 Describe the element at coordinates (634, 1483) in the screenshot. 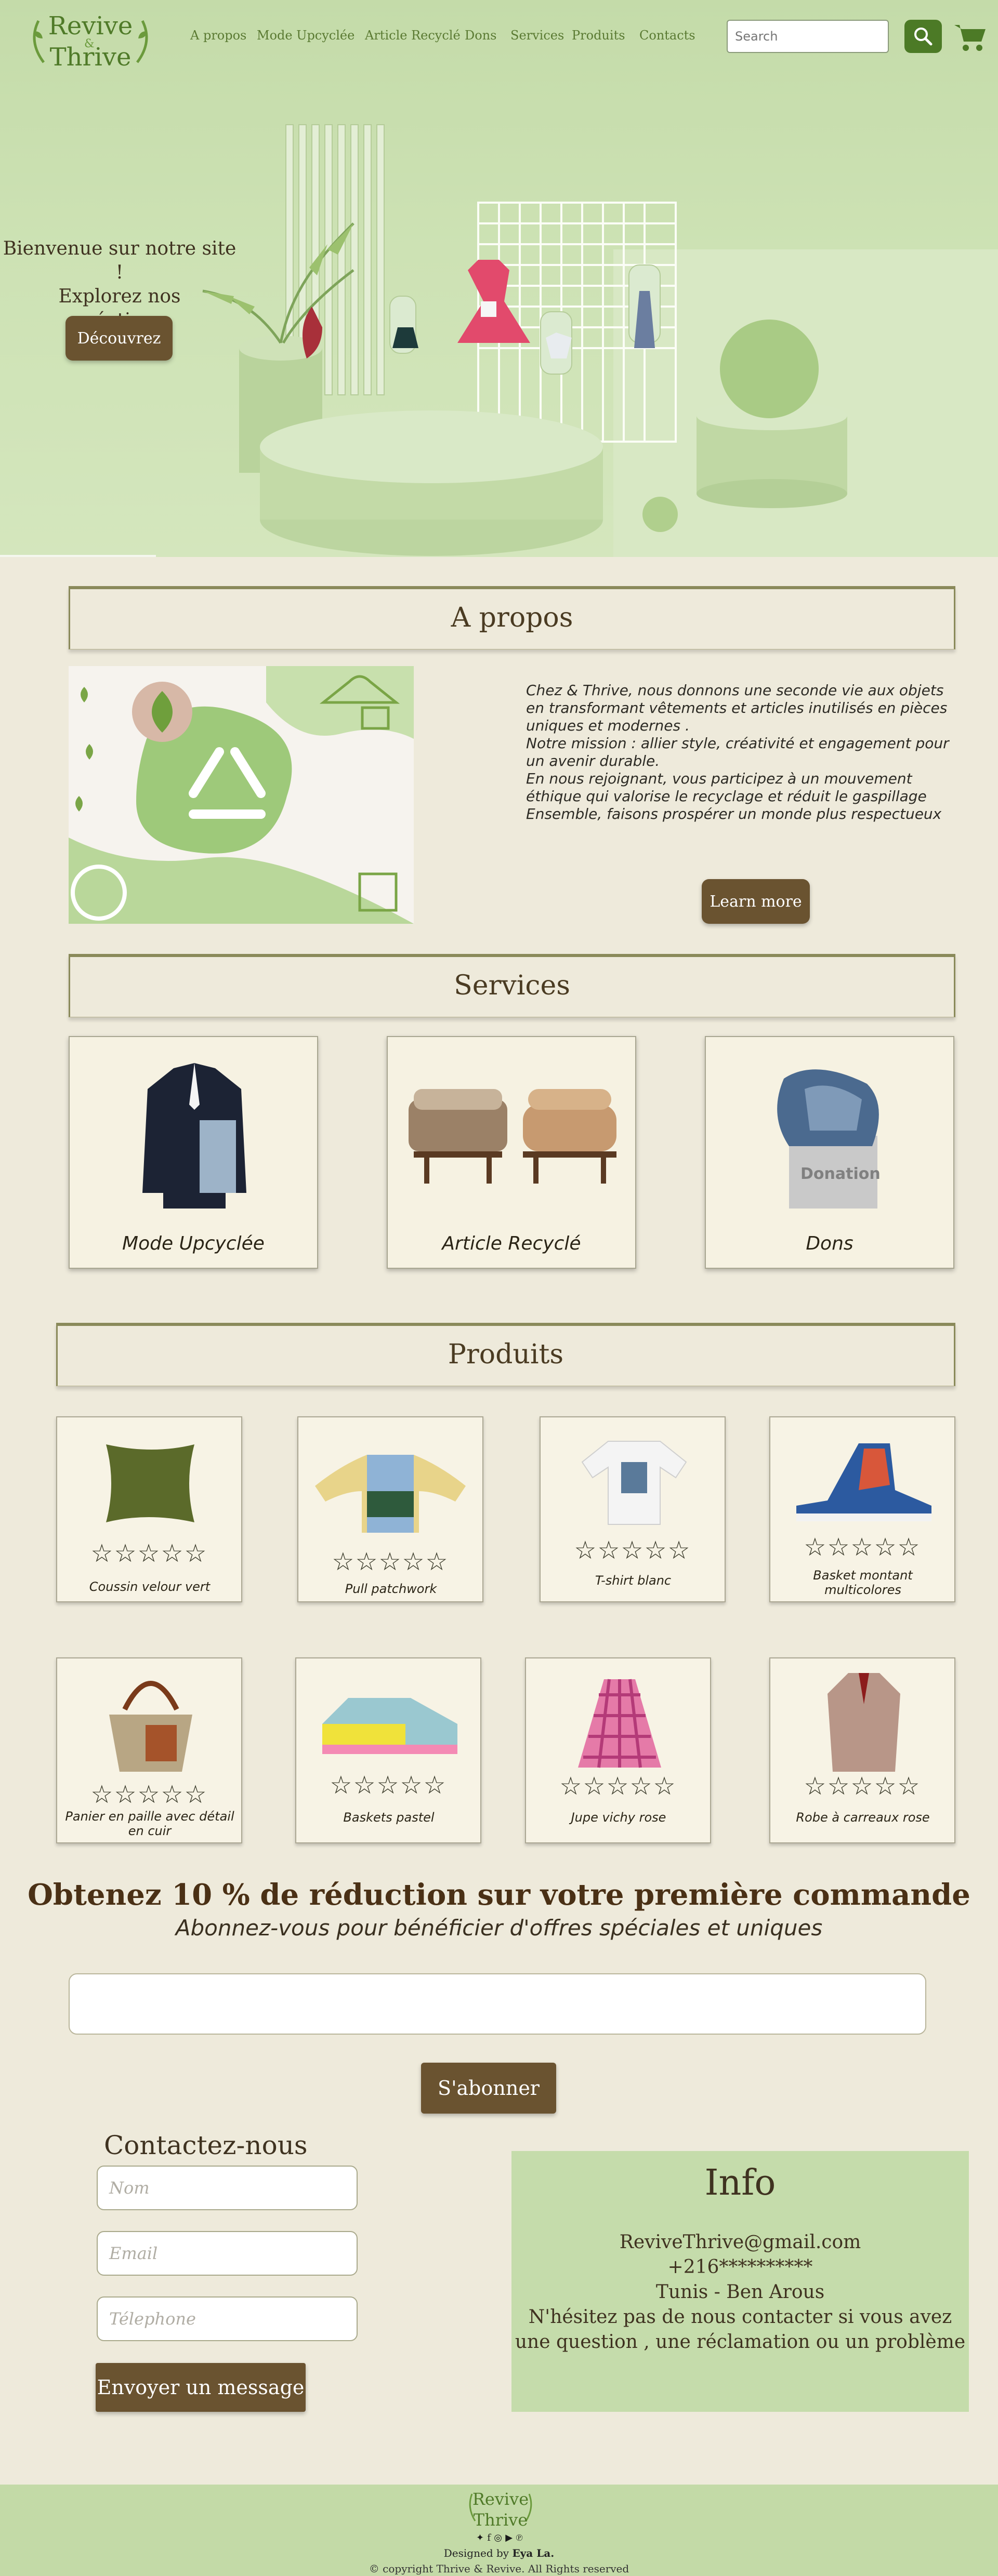

I see `tshirt-image` at that location.